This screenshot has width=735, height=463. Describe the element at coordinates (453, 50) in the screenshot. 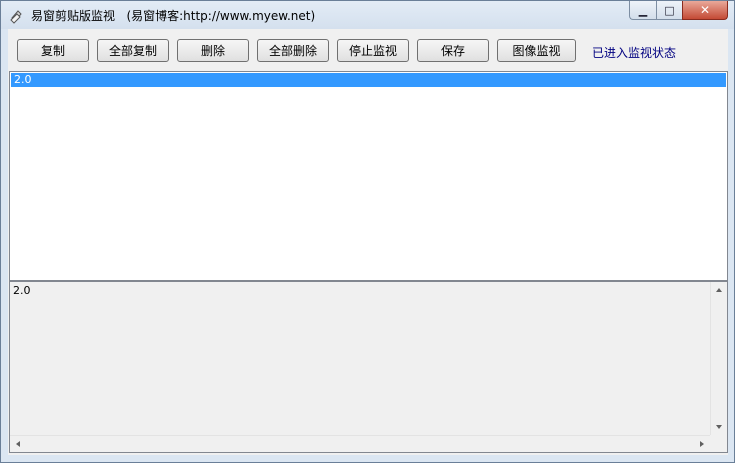

I see `save-button: 保存` at that location.